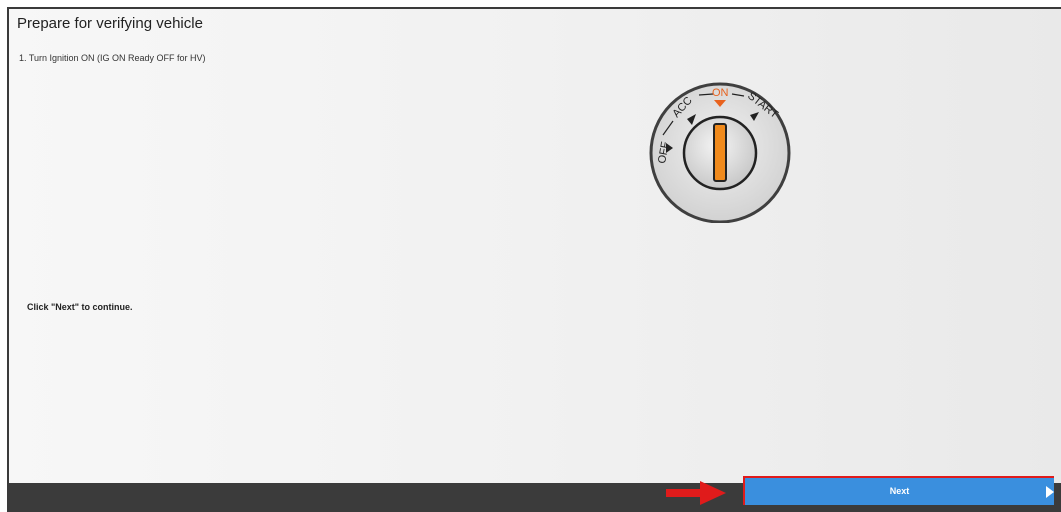 The width and height of the screenshot is (1061, 512). Describe the element at coordinates (110, 23) in the screenshot. I see `page-title: Prepare for verifying vehicle` at that location.